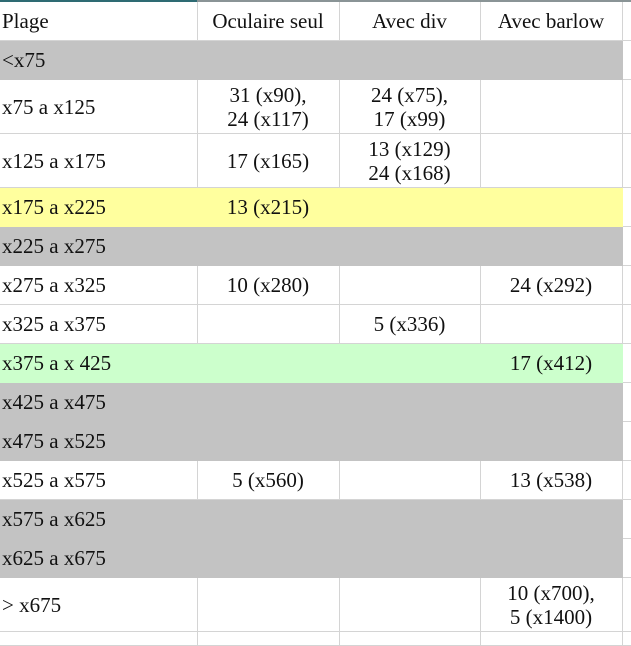  What do you see at coordinates (268, 480) in the screenshot?
I see `oculaire-seul-cell: 5 (x560)` at bounding box center [268, 480].